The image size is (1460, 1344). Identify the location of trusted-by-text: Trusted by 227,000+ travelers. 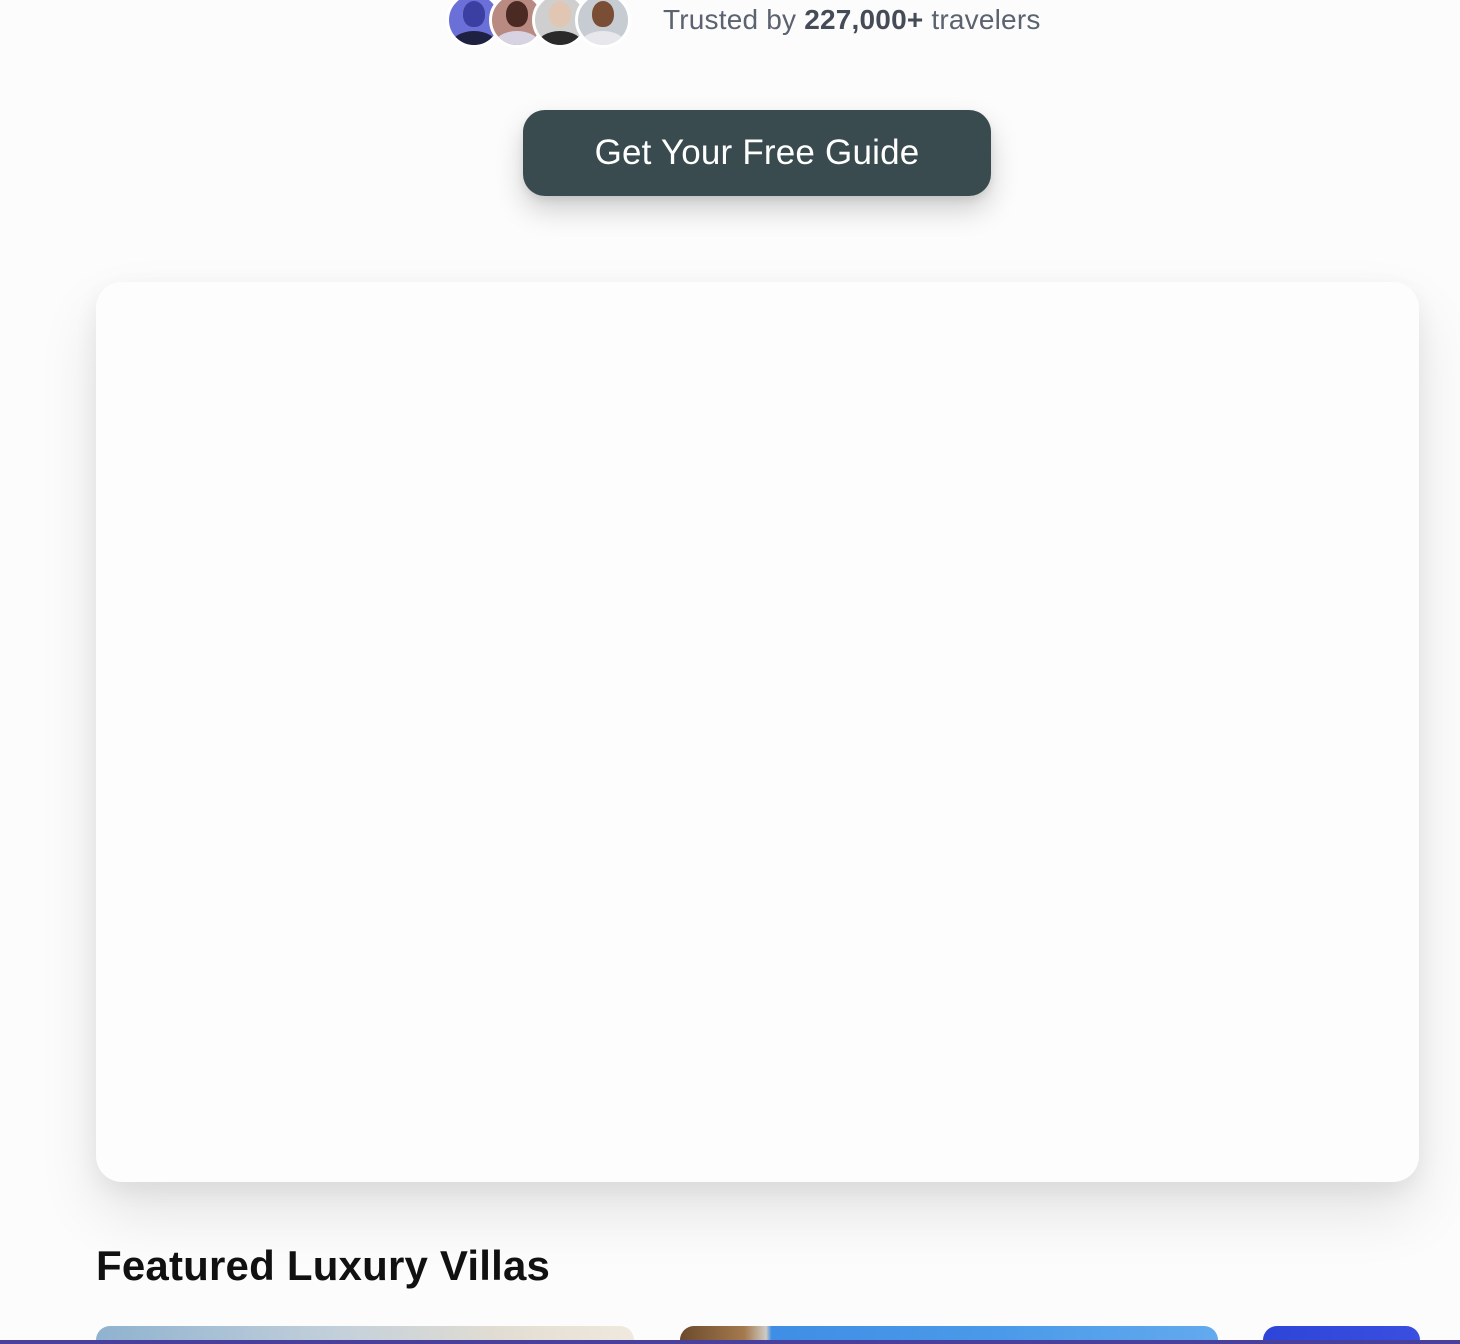
(852, 20).